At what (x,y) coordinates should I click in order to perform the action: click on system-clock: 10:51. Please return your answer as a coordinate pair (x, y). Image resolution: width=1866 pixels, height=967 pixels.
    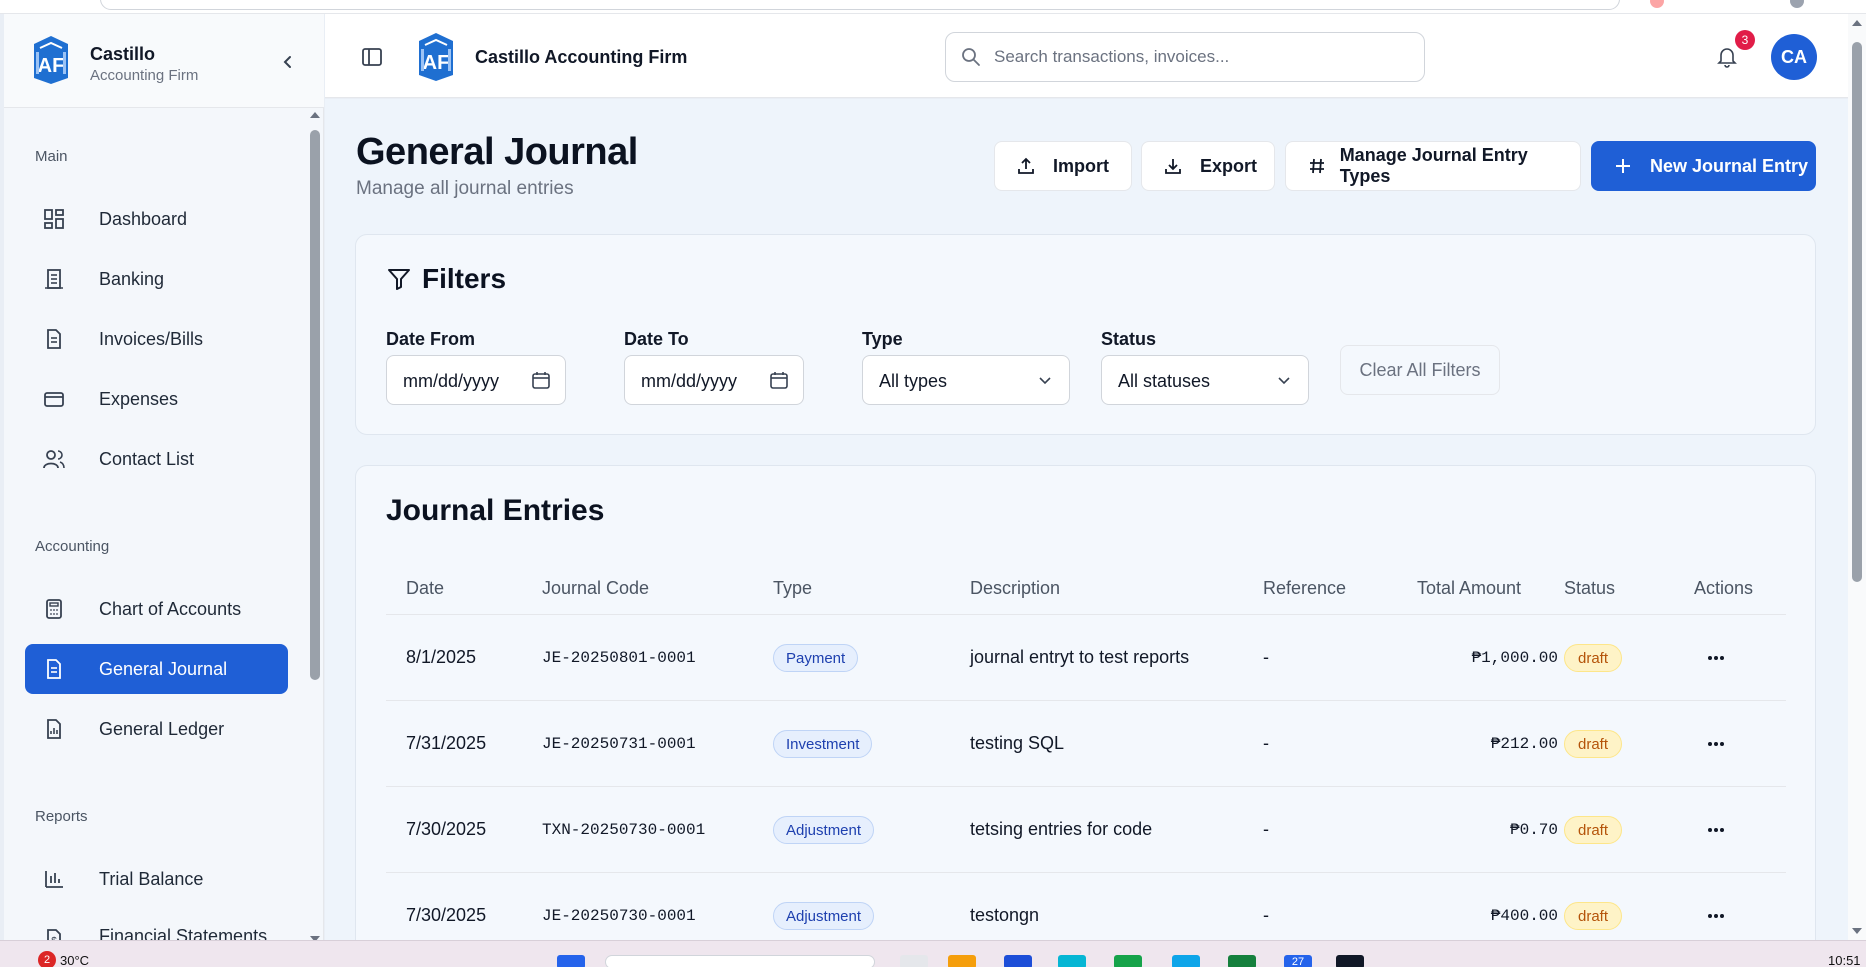
    Looking at the image, I should click on (1844, 960).